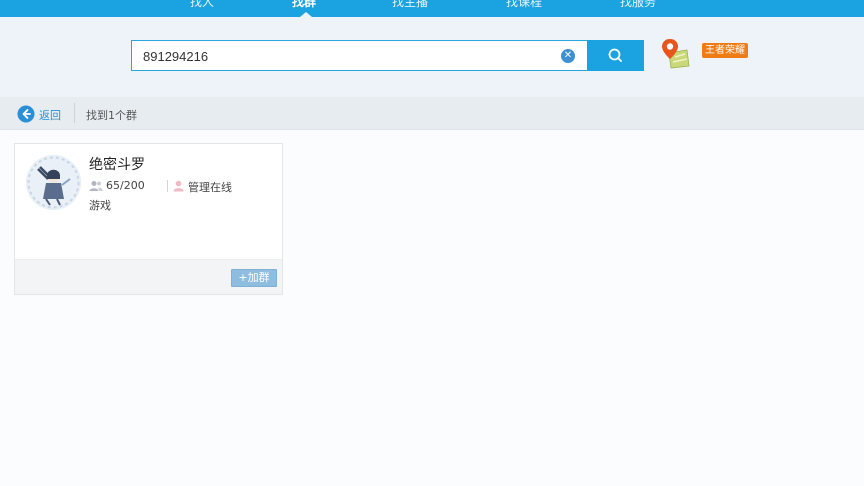  Describe the element at coordinates (26, 114) in the screenshot. I see `back-arrow-icon` at that location.